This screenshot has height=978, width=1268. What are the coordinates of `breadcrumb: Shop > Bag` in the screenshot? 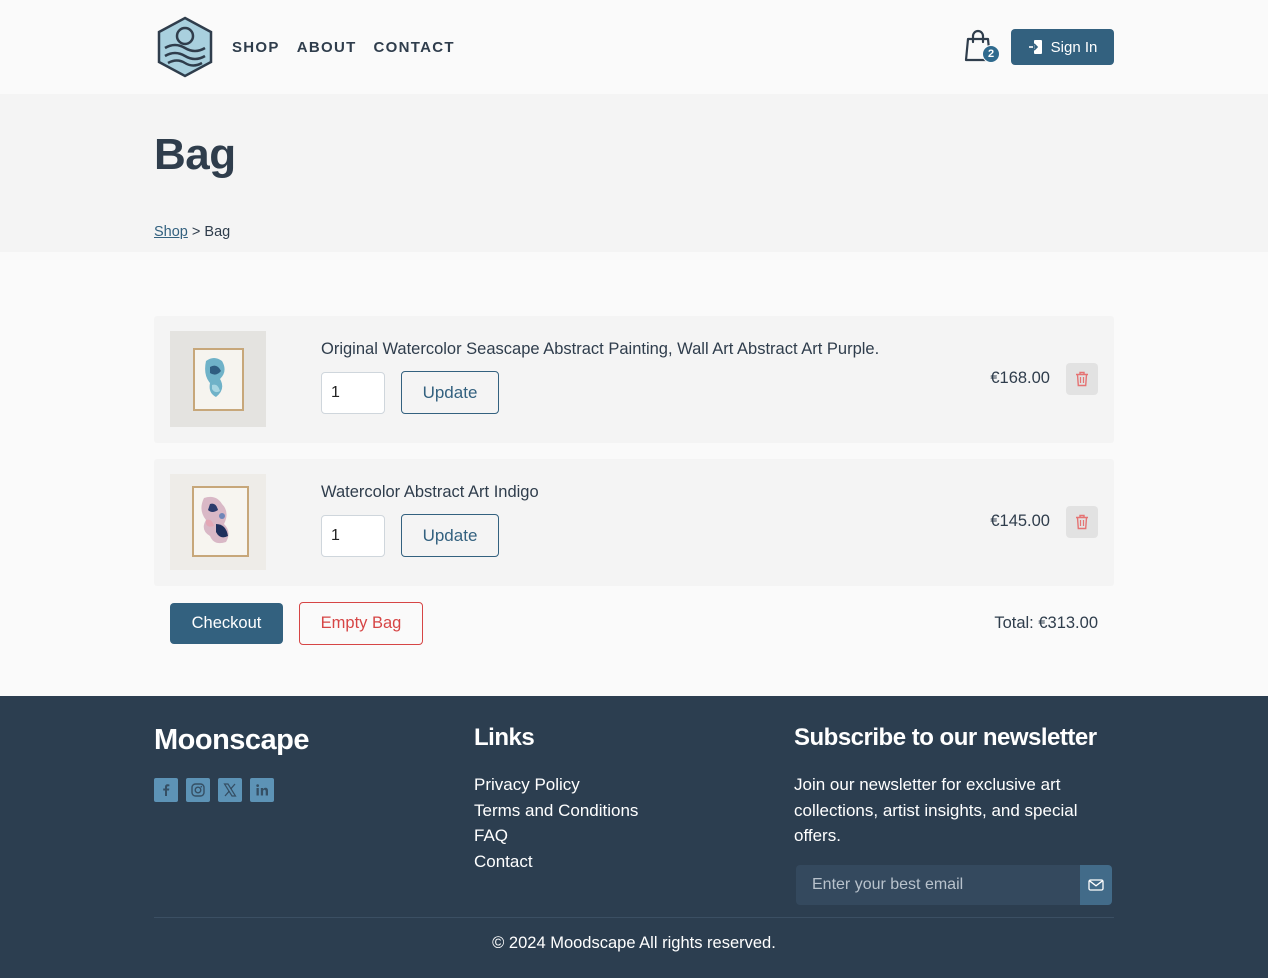 It's located at (192, 232).